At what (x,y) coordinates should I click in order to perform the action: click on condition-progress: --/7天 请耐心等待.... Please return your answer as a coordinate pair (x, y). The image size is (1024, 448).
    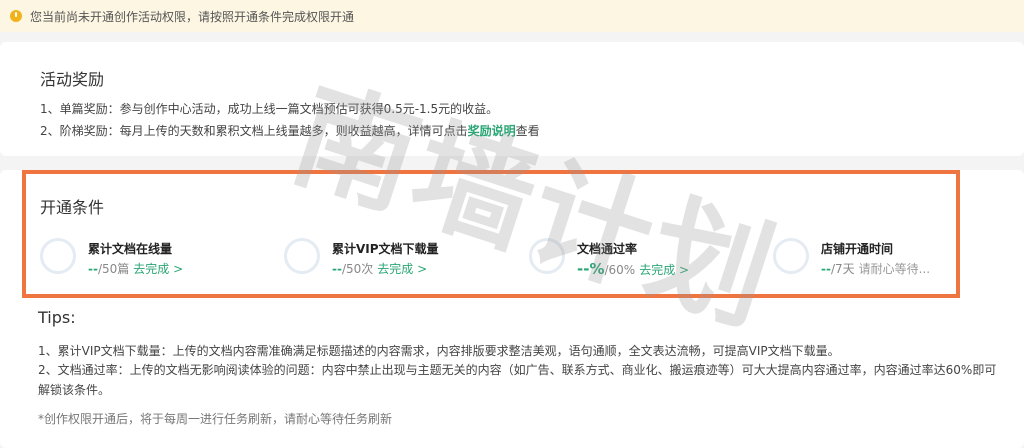
    Looking at the image, I should click on (875, 268).